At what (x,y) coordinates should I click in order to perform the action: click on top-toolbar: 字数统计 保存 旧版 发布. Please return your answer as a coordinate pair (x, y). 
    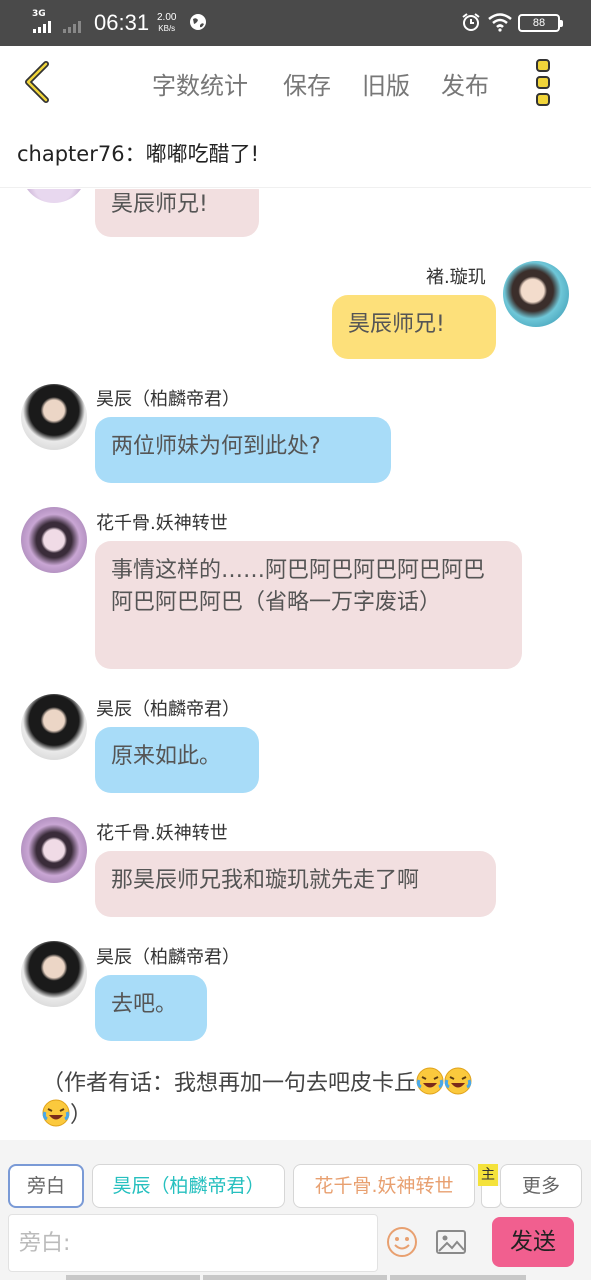
    Looking at the image, I should click on (295, 84).